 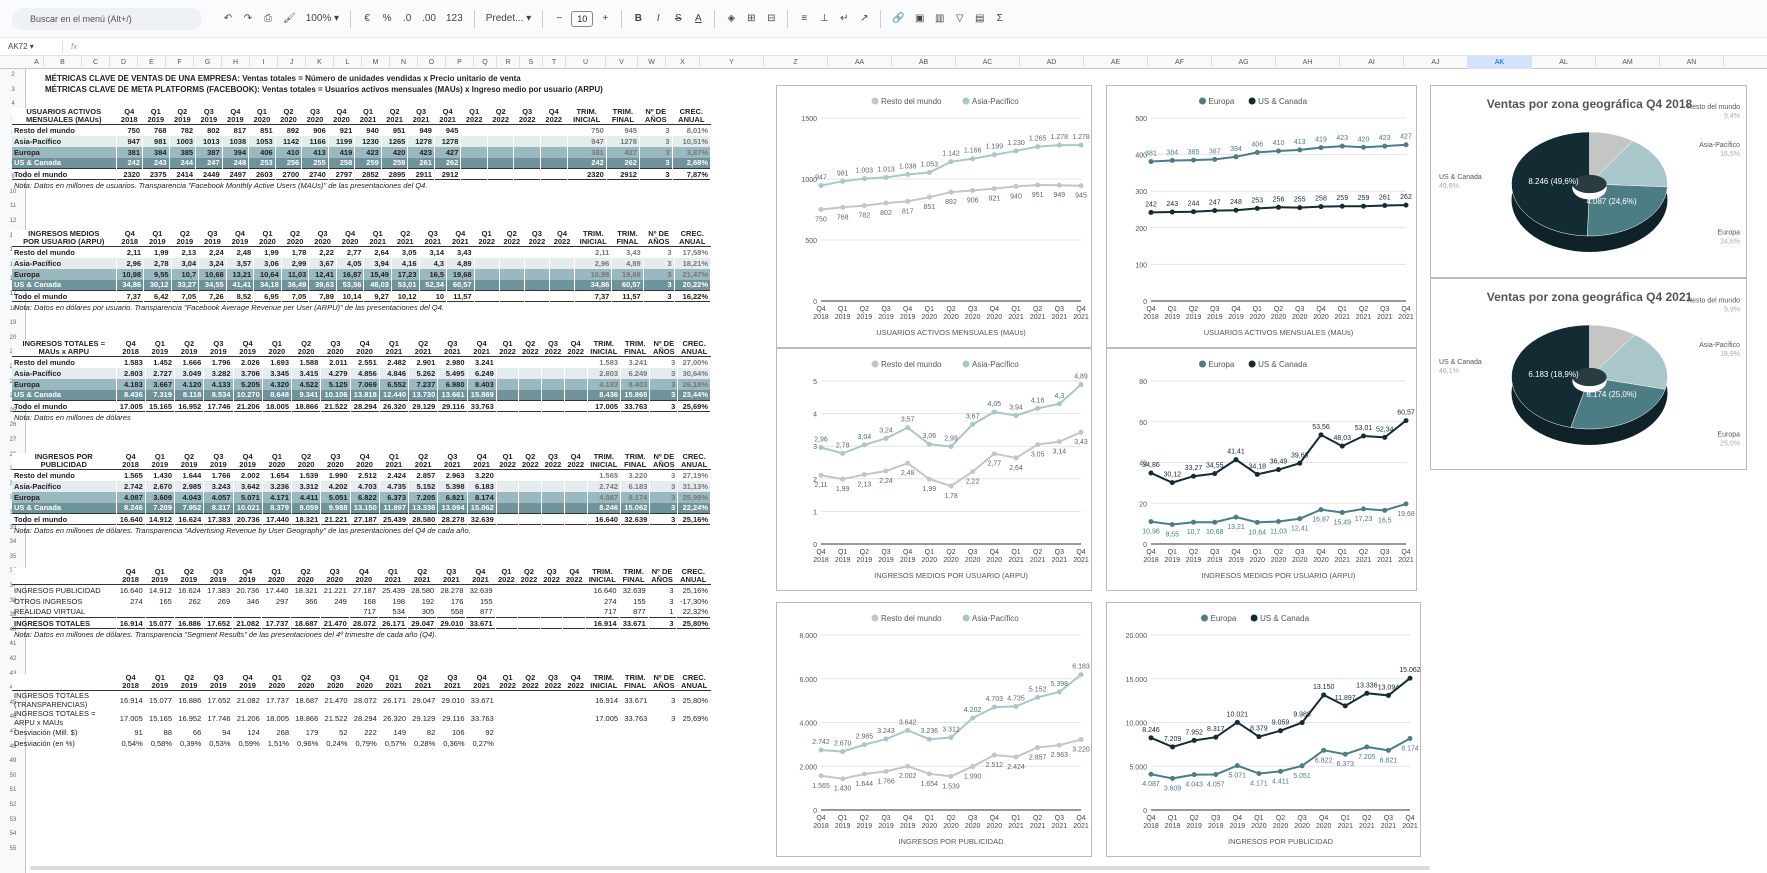 What do you see at coordinates (277, 519) in the screenshot?
I see `table-cell: 17.440` at bounding box center [277, 519].